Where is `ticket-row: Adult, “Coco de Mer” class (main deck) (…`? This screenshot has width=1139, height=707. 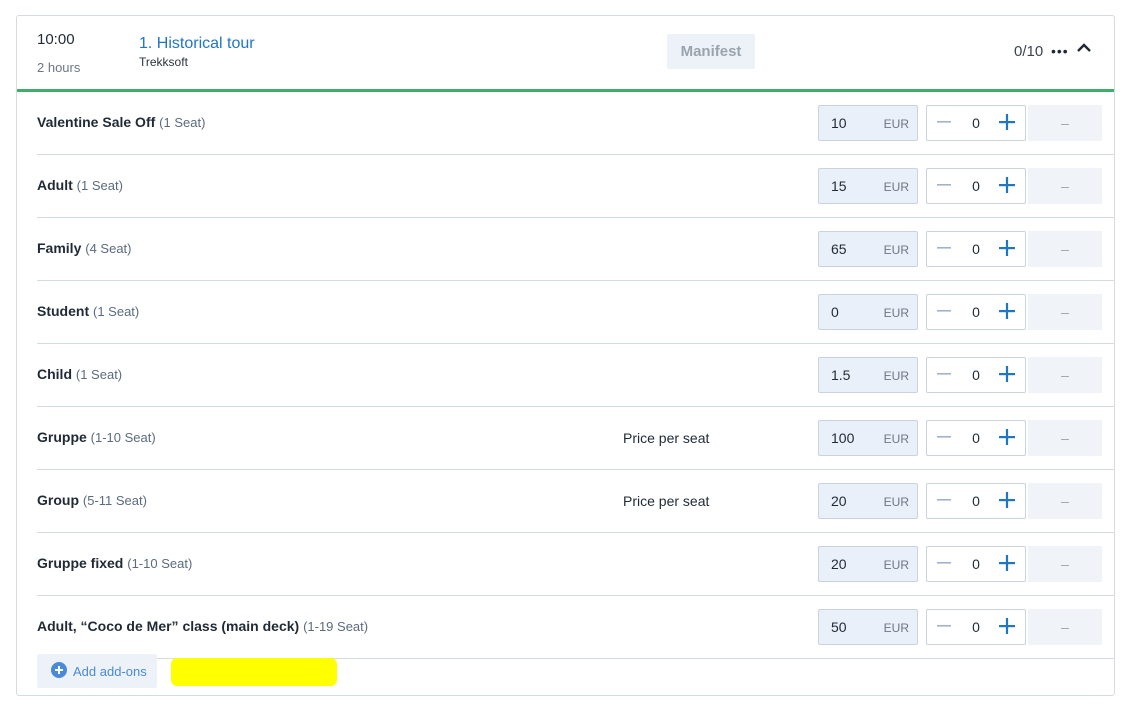 ticket-row: Adult, “Coco de Mer” class (main deck) (… is located at coordinates (575, 627).